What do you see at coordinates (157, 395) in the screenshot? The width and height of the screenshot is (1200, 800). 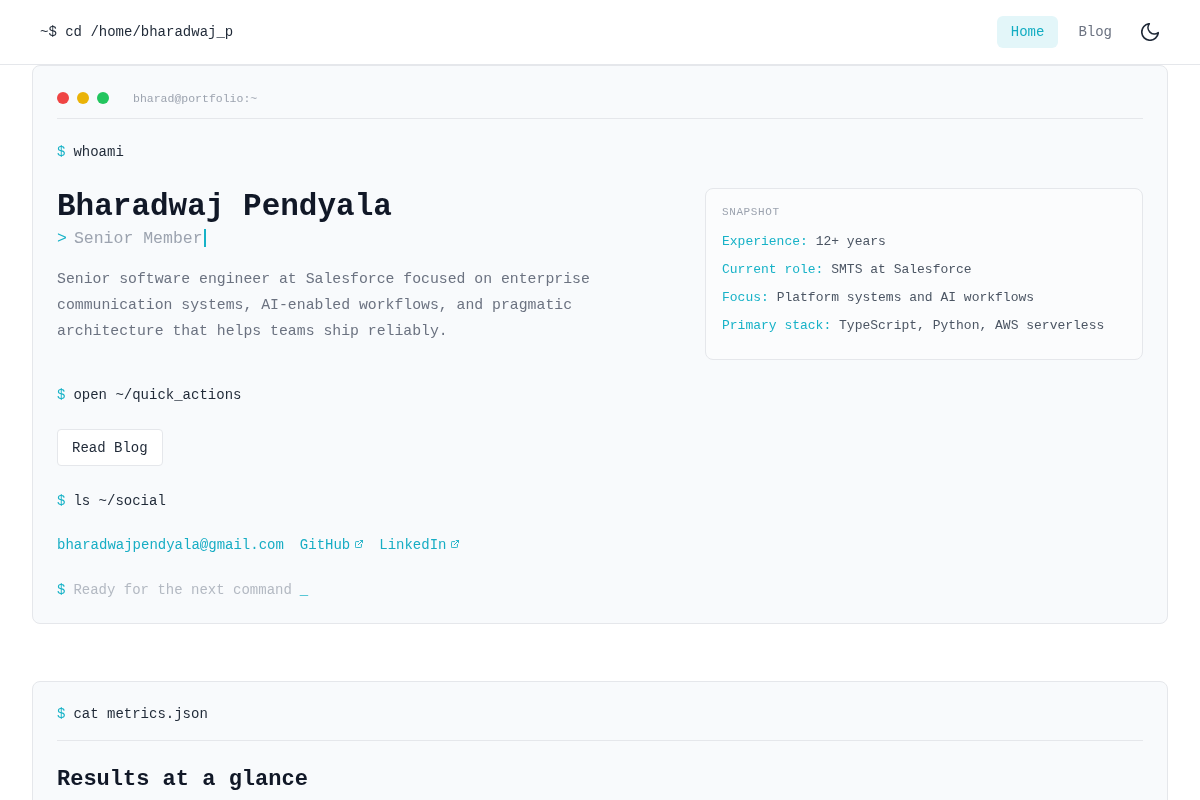 I see `command-text: open ~/quick_actions` at bounding box center [157, 395].